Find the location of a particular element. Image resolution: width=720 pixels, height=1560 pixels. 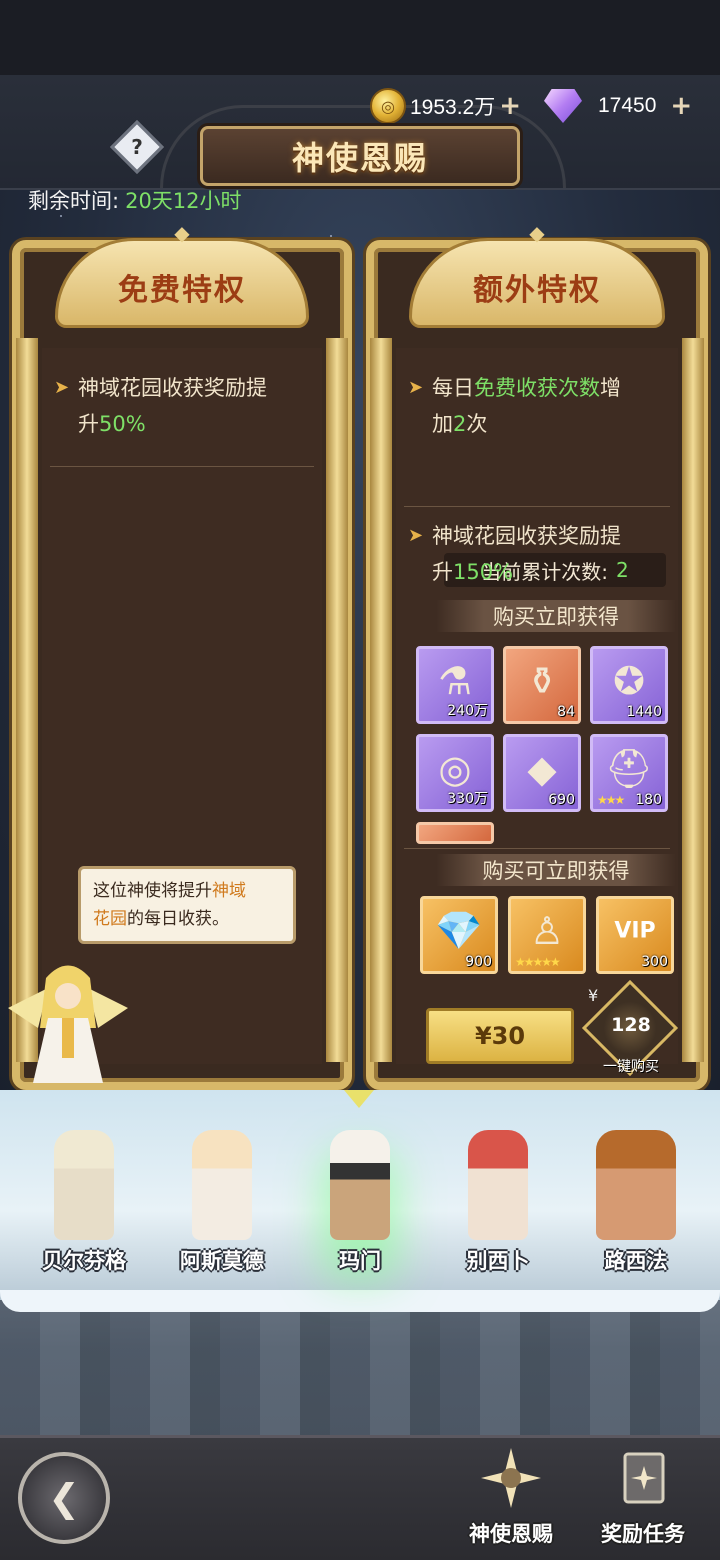

gold-currency: ◎ 1953.2万 + is located at coordinates (445, 106).